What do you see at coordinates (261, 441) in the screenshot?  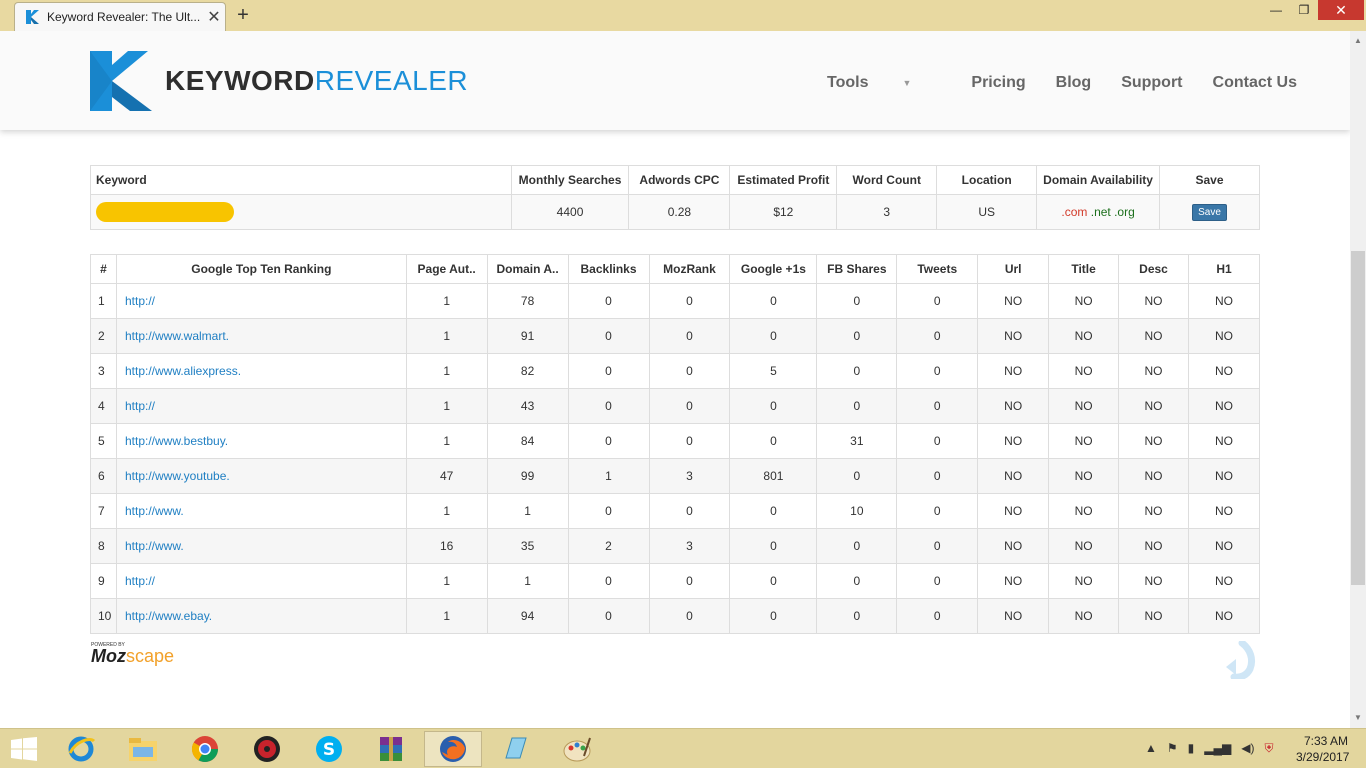 I see `result-url-link: http://www.bestbuy.` at bounding box center [261, 441].